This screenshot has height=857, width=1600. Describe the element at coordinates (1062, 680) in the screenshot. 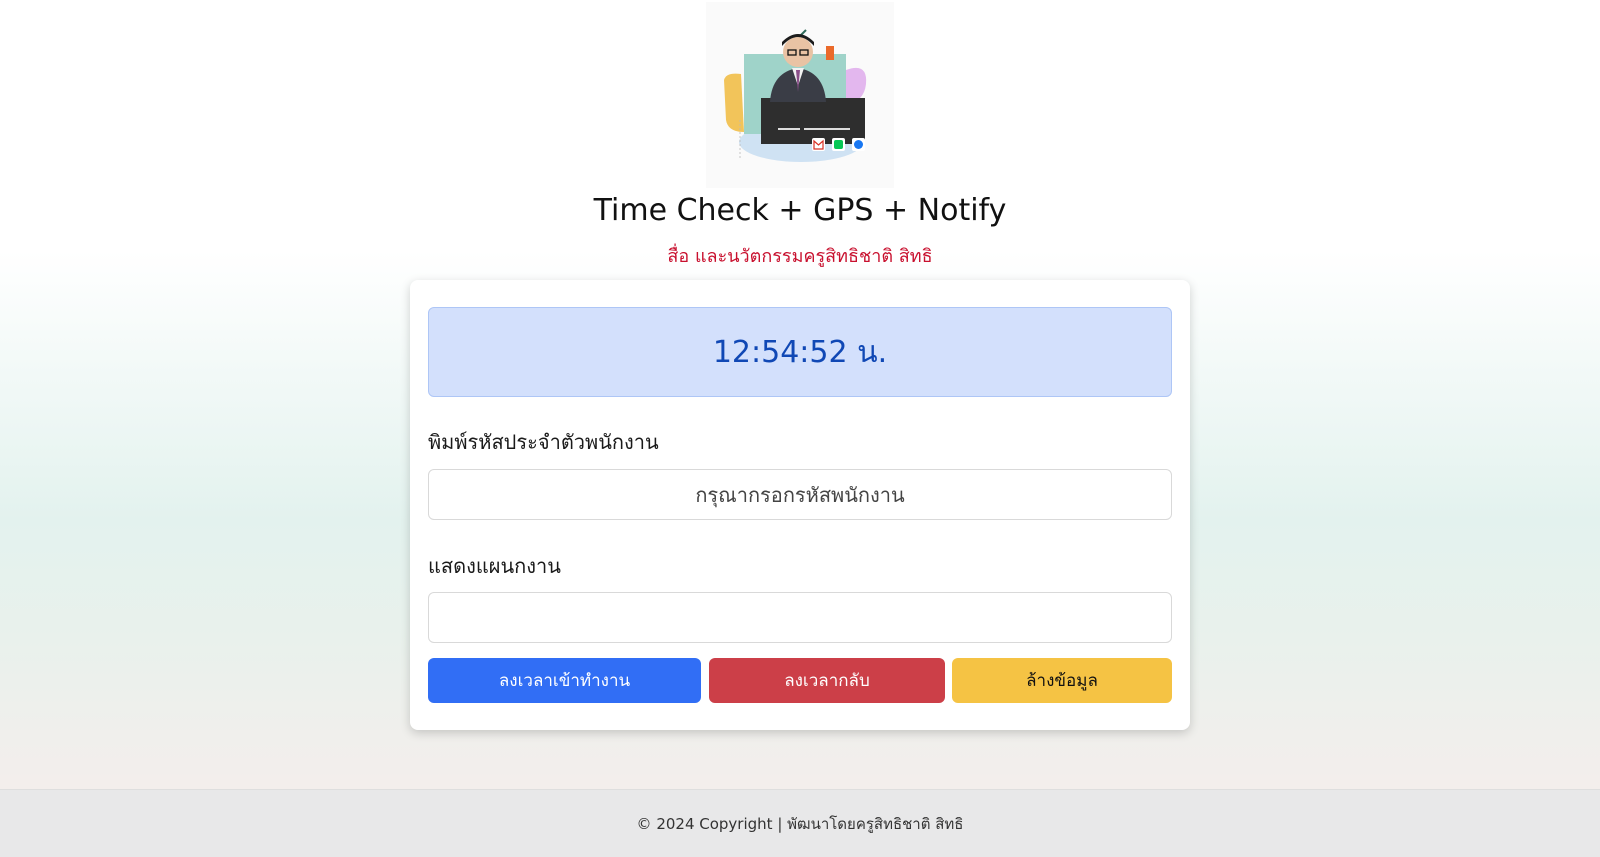

I see `clear-button: ล้างข้อมูล` at that location.